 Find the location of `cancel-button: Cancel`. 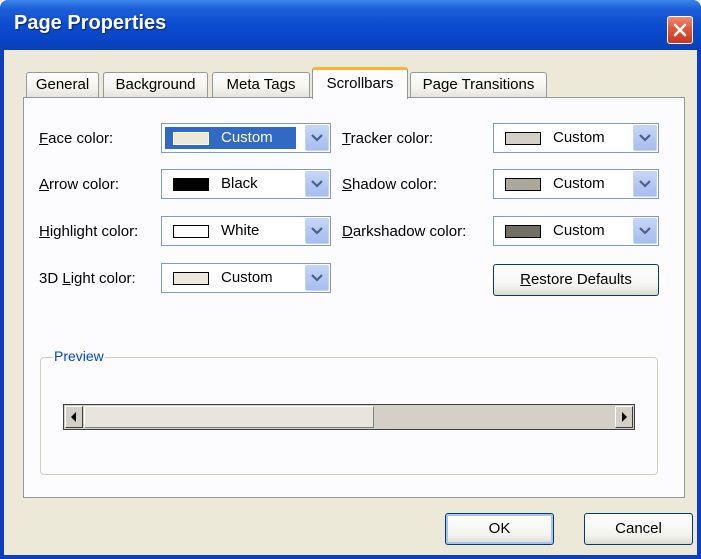

cancel-button: Cancel is located at coordinates (638, 529).